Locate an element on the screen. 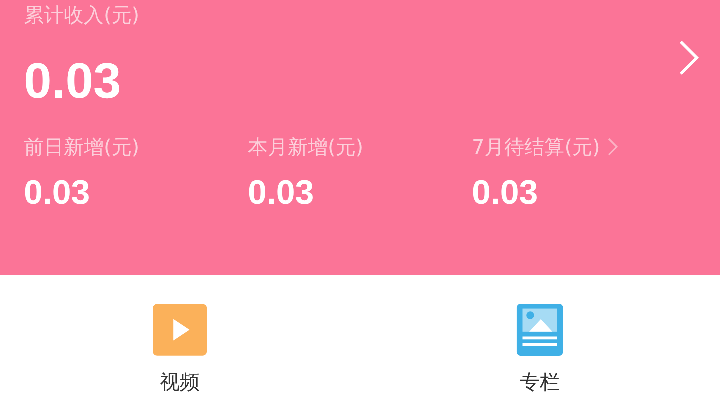 The height and width of the screenshot is (405, 720). total-income-label: 累计收入(元) is located at coordinates (82, 15).